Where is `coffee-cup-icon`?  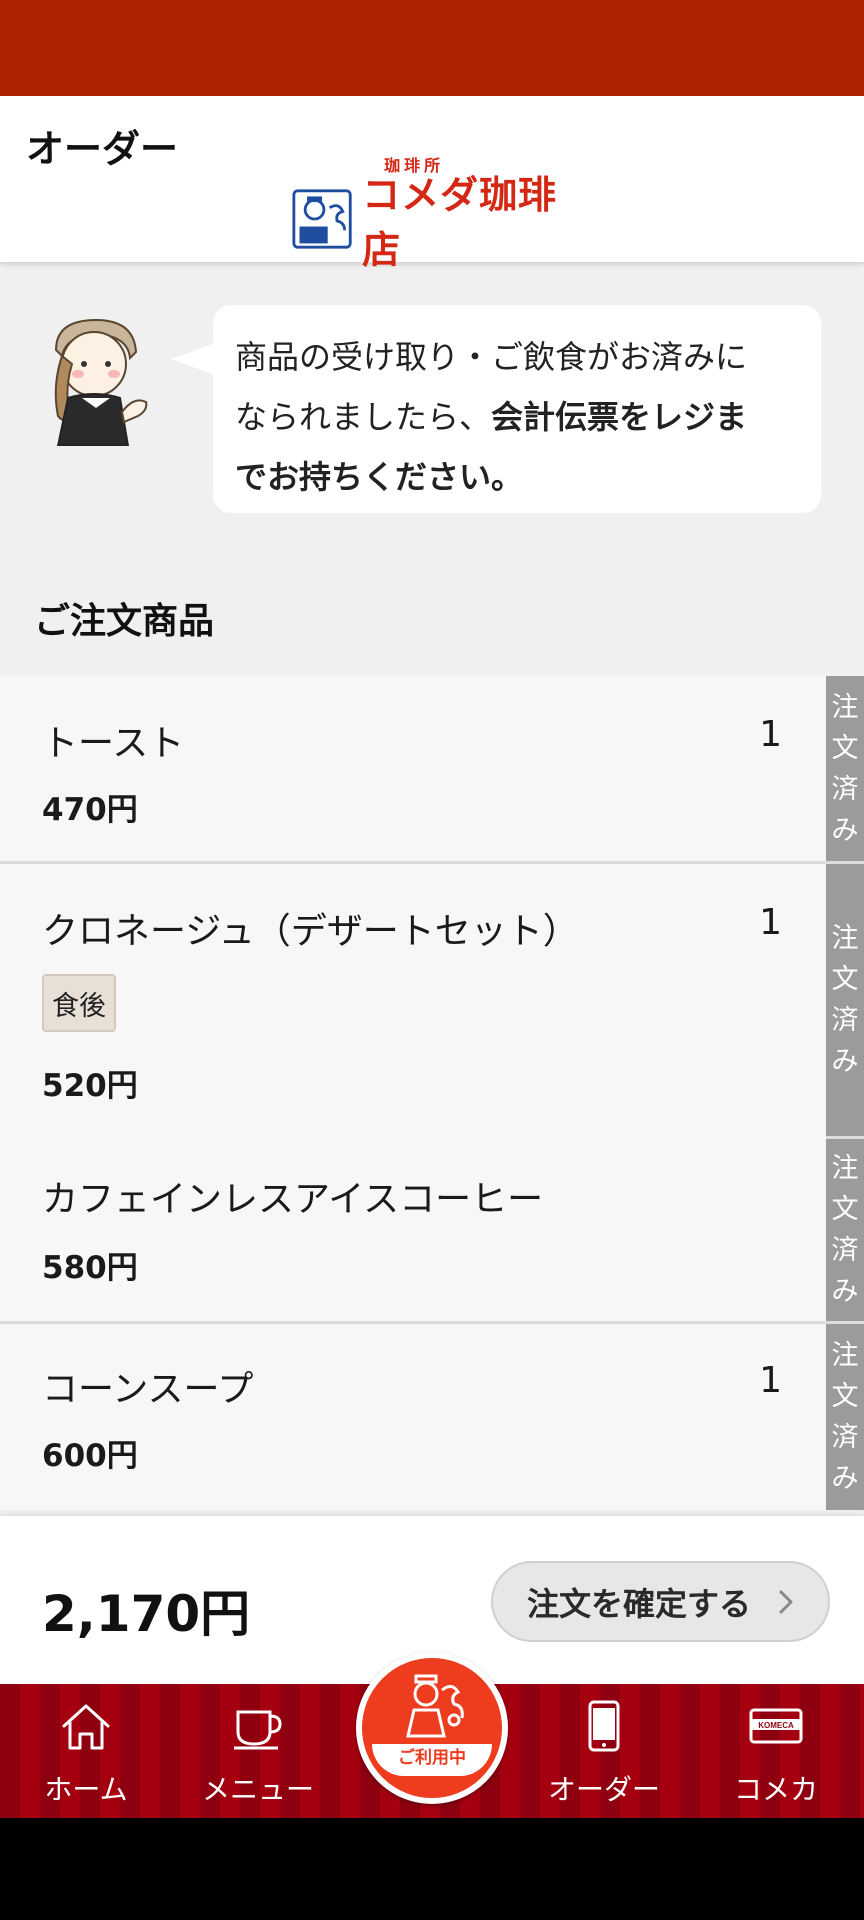
coffee-cup-icon is located at coordinates (258, 1730).